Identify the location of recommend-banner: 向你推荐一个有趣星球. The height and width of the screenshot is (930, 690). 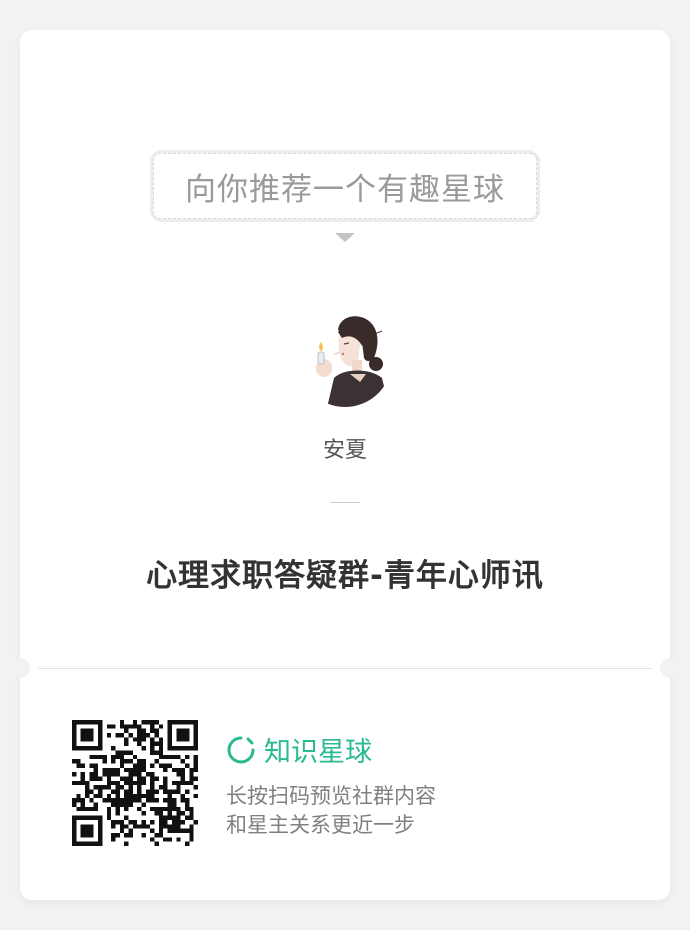
(345, 186).